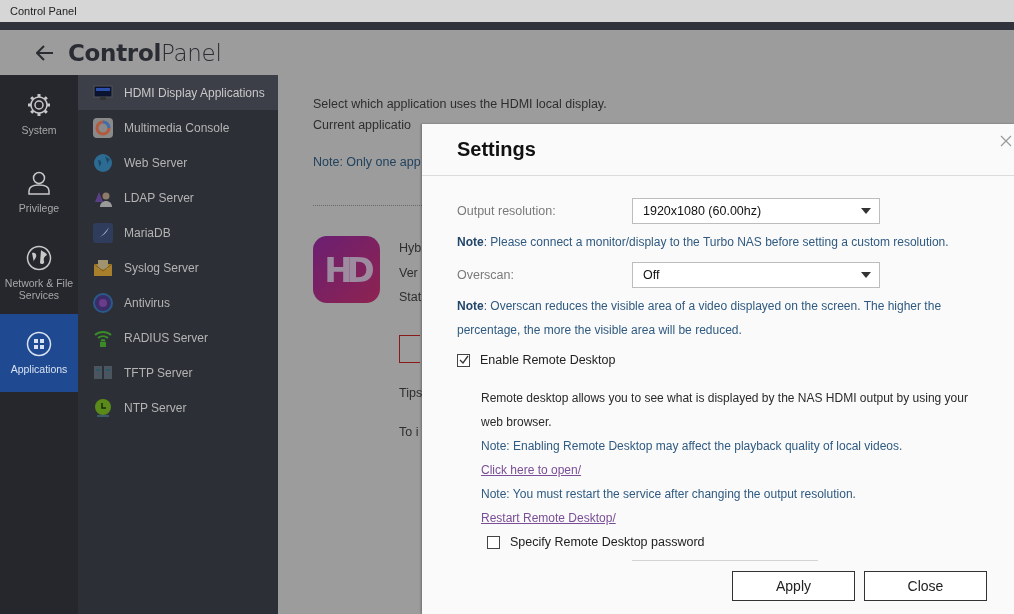  Describe the element at coordinates (43, 11) in the screenshot. I see `window-title: Control Panel` at that location.